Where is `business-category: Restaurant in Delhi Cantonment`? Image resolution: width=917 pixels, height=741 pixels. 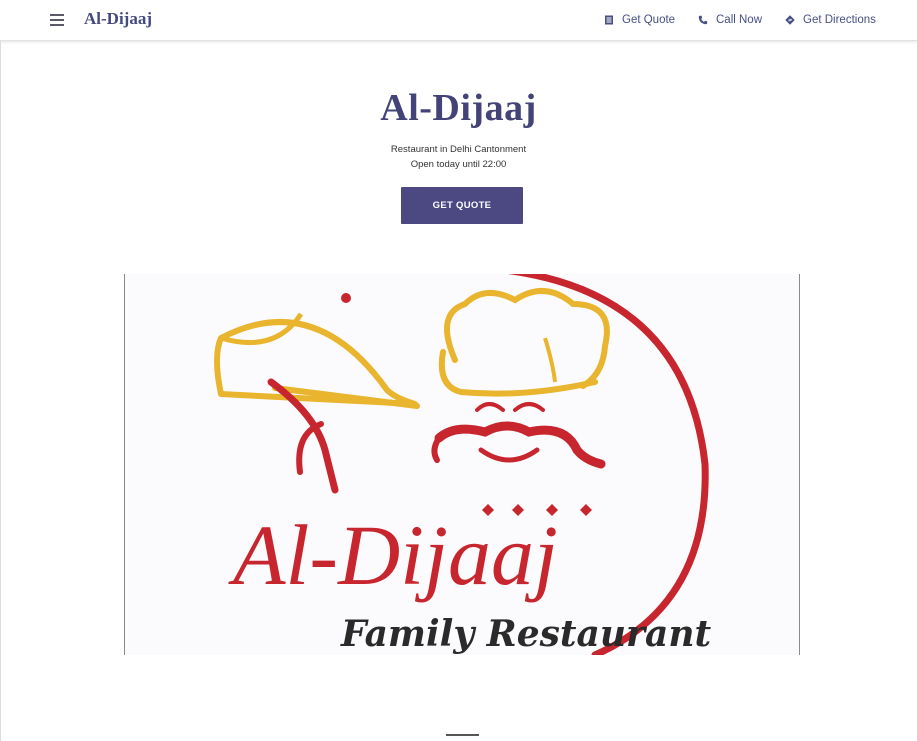
business-category: Restaurant in Delhi Cantonment is located at coordinates (458, 149).